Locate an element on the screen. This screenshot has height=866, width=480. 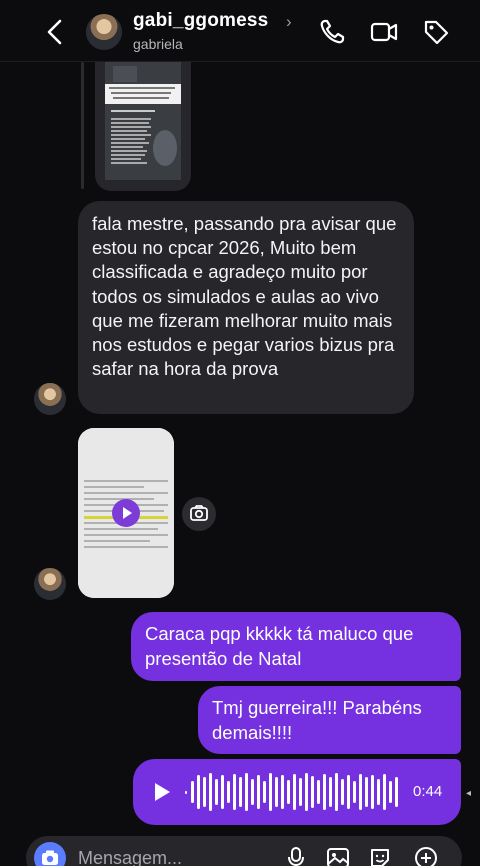
sticker-icon is located at coordinates (380, 856).